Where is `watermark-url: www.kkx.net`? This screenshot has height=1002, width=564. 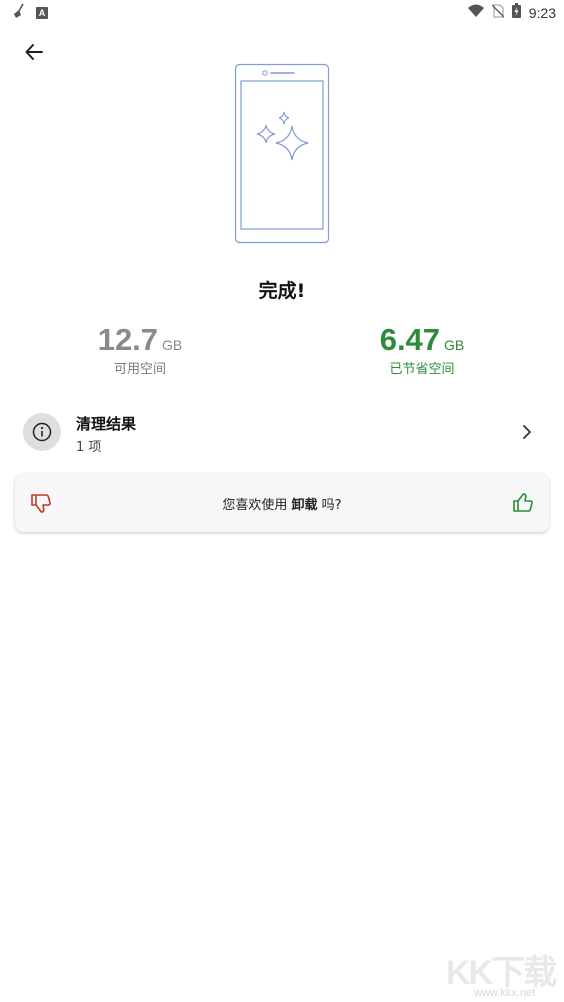 watermark-url: www.kkx.net is located at coordinates (505, 993).